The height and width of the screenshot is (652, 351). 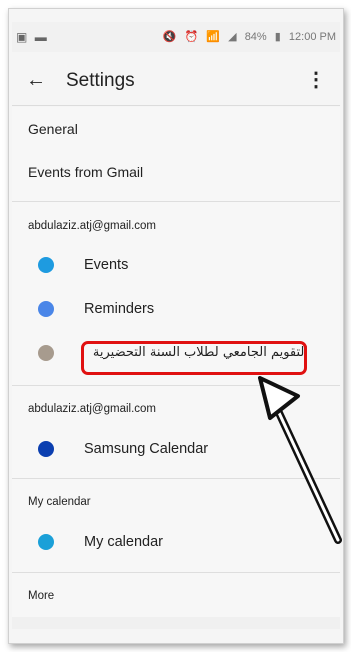 I want to click on arrow-shape, so click(x=300, y=460).